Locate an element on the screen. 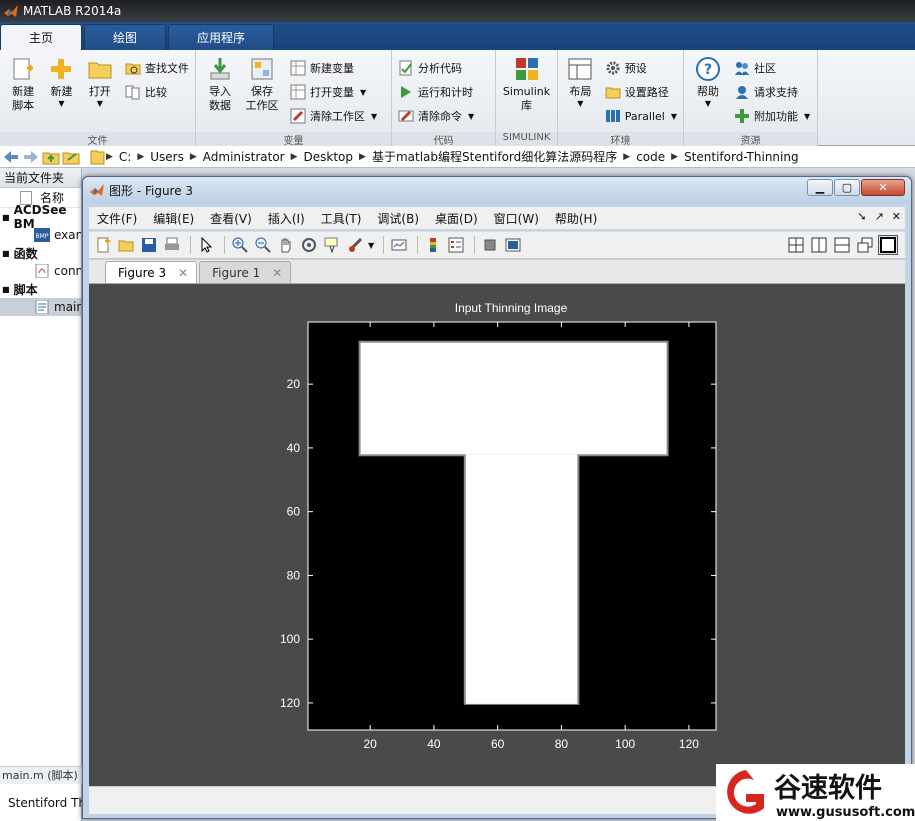 The height and width of the screenshot is (821, 915). script-file-icon is located at coordinates (42, 307).